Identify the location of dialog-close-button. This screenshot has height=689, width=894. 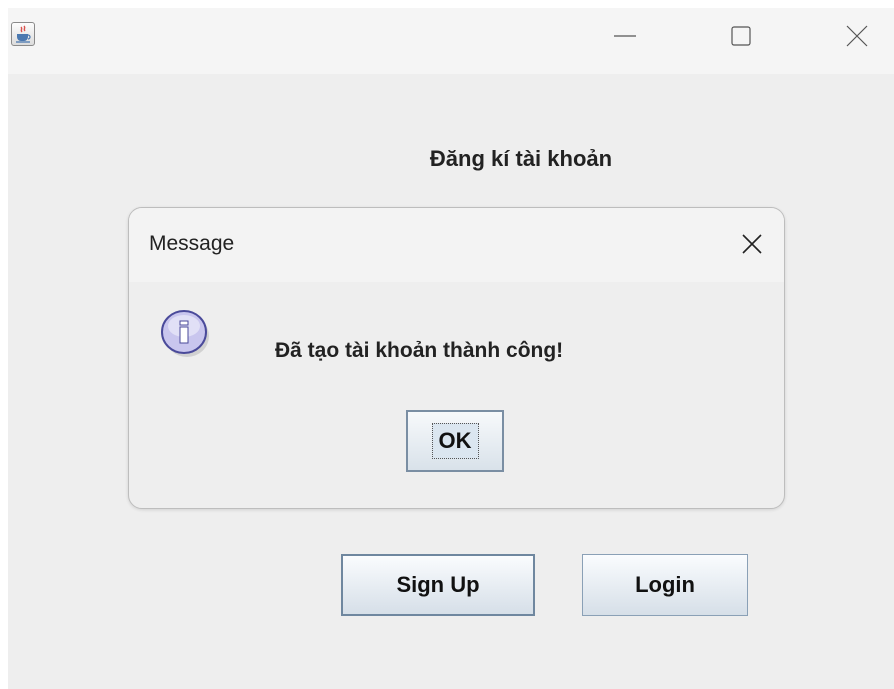
(752, 244).